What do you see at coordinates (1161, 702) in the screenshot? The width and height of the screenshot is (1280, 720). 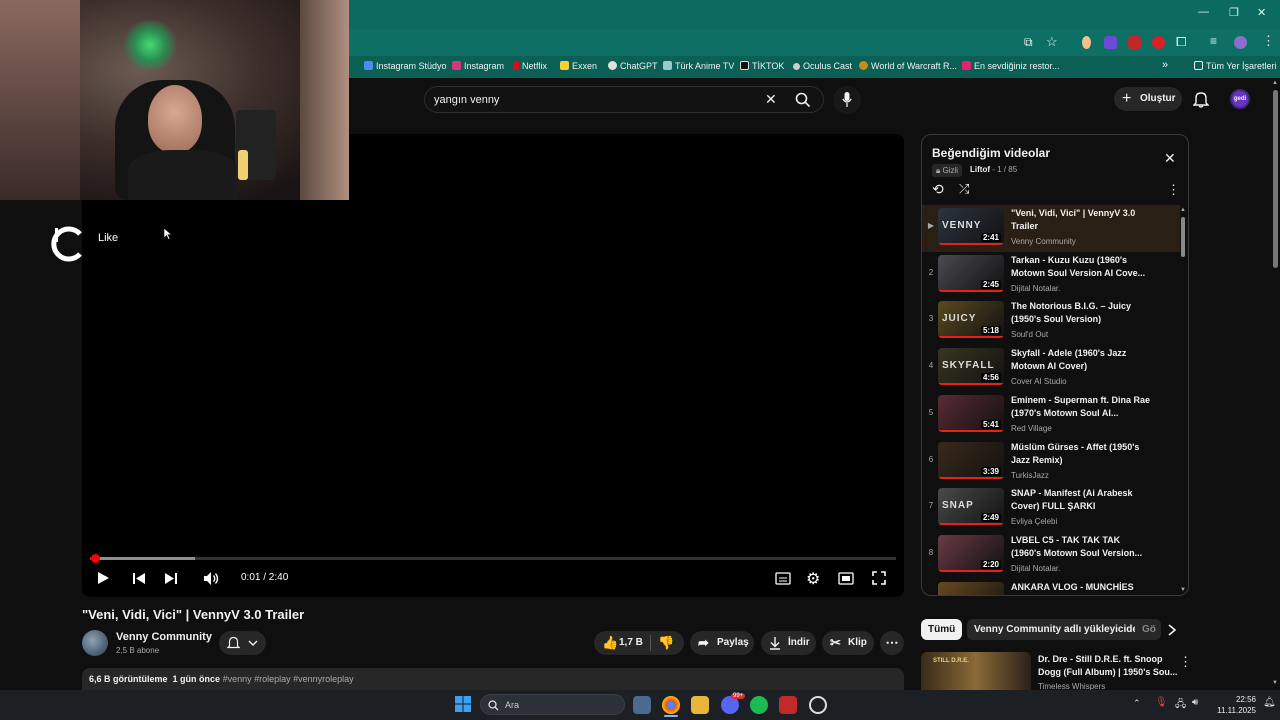 I see `tray-mic-icon: 🎙︎` at bounding box center [1161, 702].